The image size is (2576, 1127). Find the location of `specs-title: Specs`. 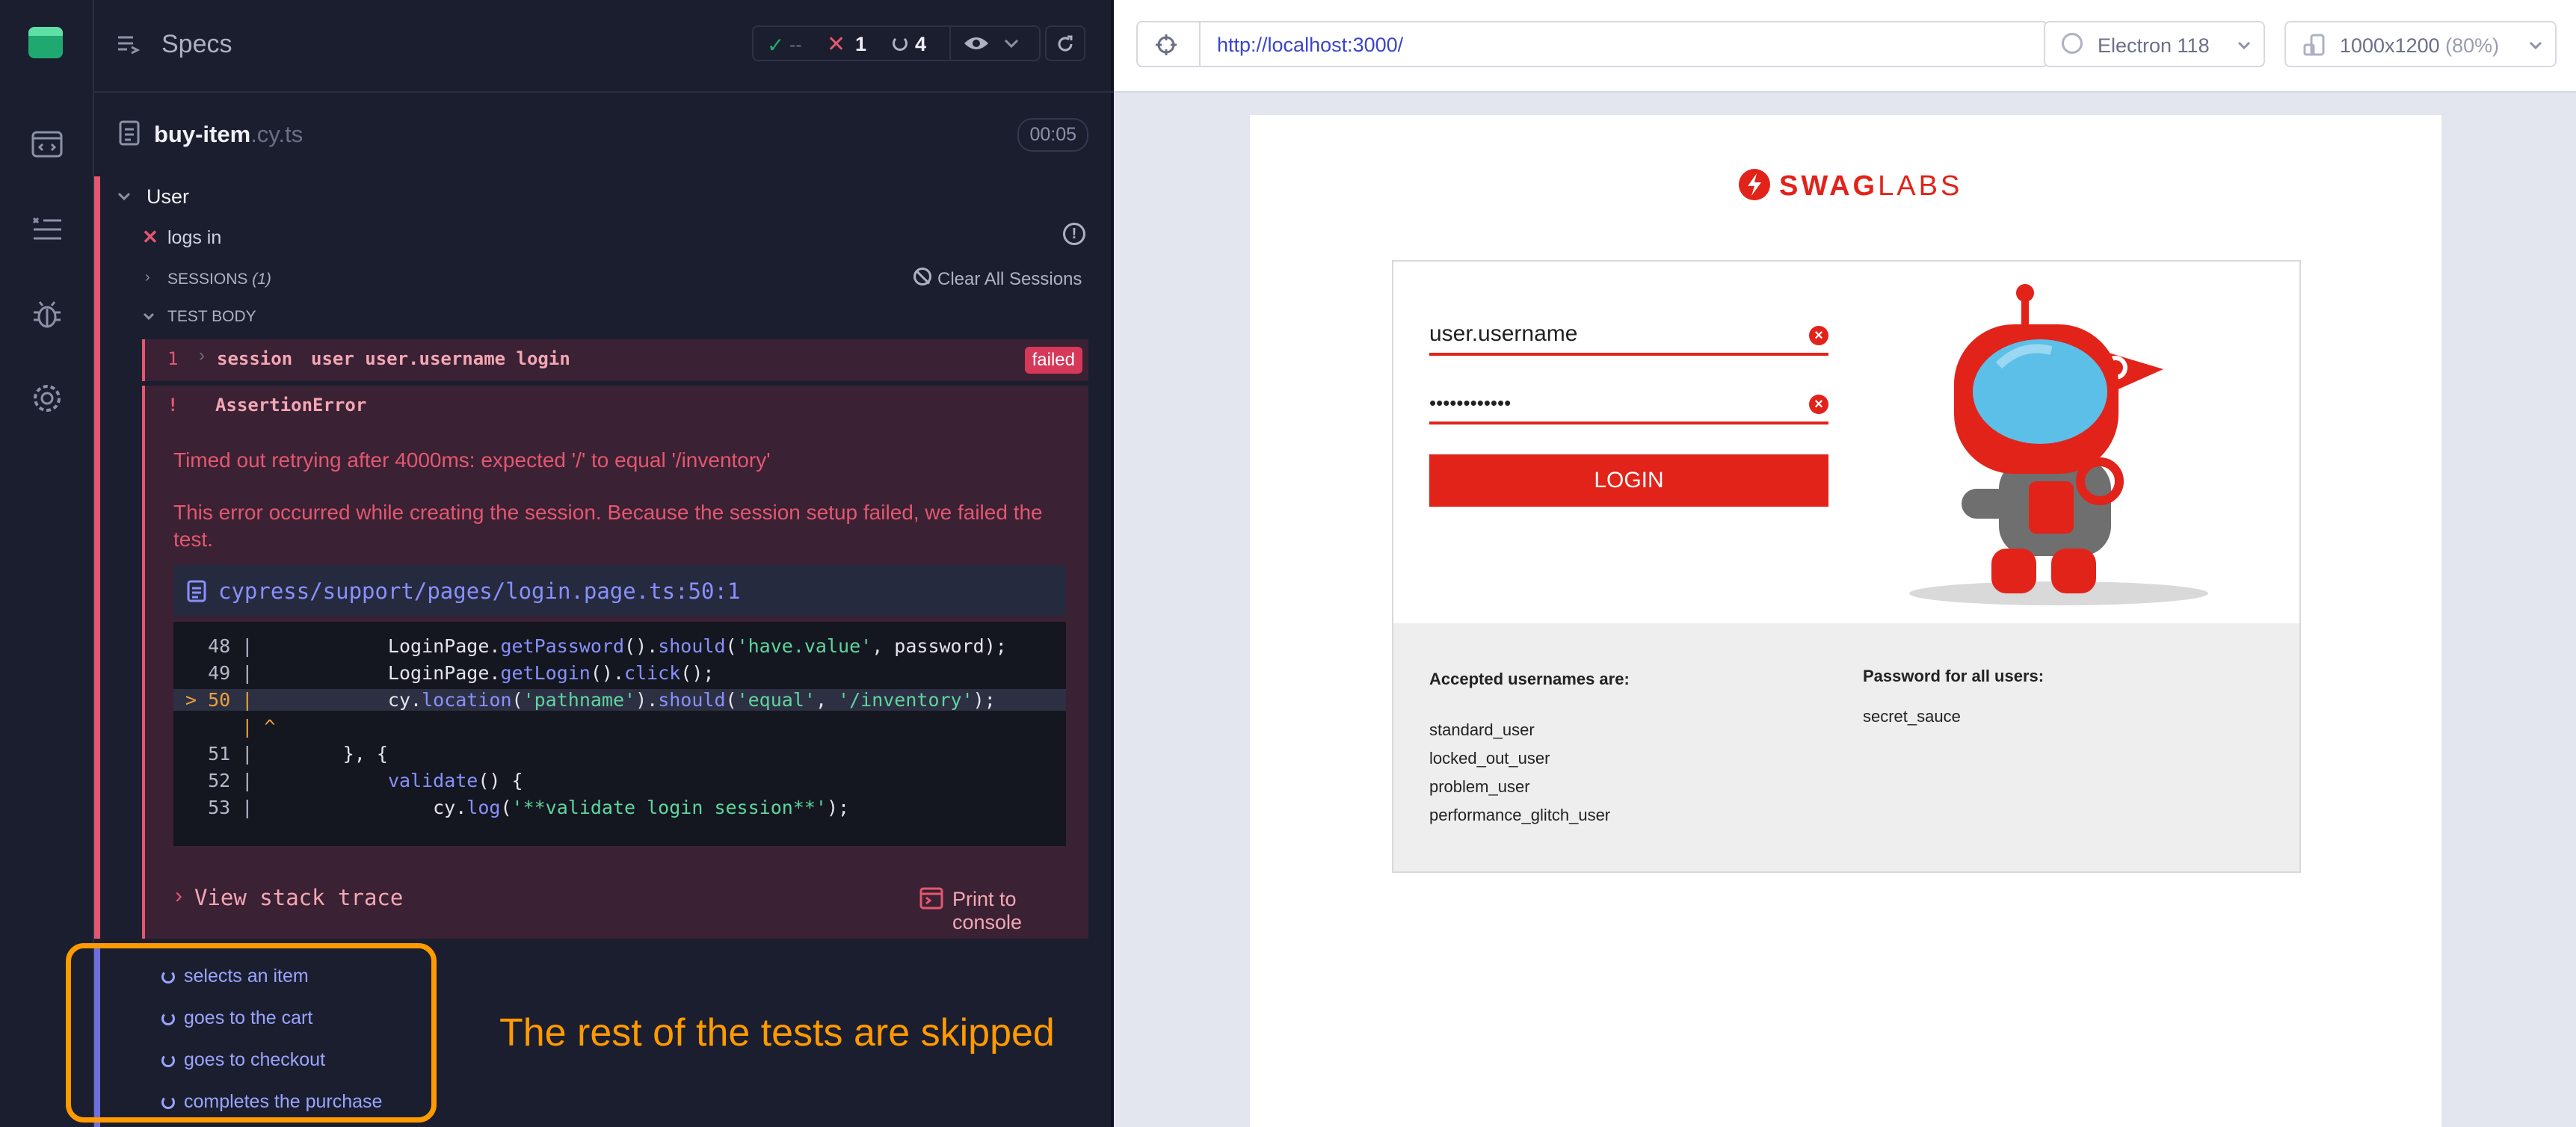

specs-title: Specs is located at coordinates (196, 44).